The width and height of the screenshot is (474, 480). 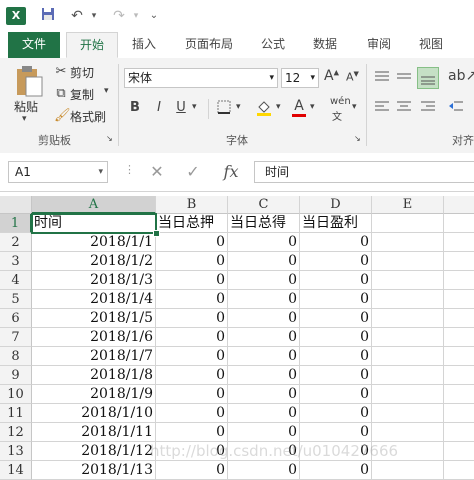 I want to click on redo-icon: ↷, so click(x=119, y=16).